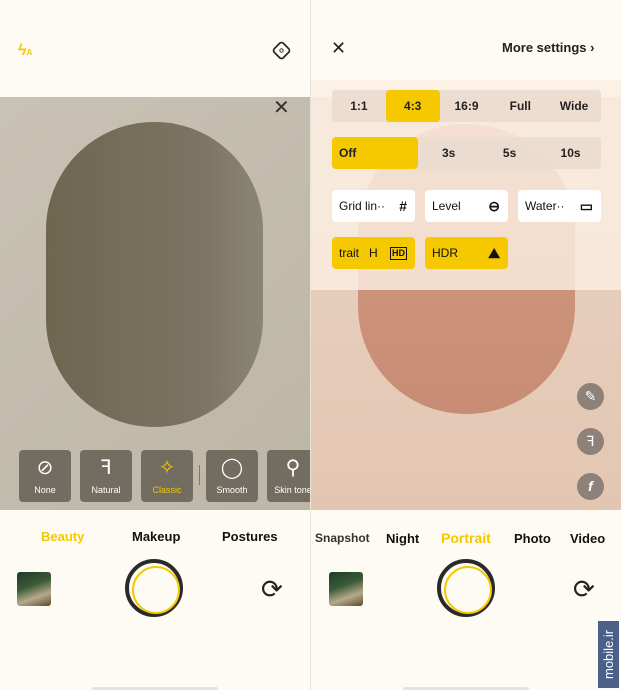 Image resolution: width=621 pixels, height=690 pixels. What do you see at coordinates (532, 538) in the screenshot?
I see `mode-photo: Photo` at bounding box center [532, 538].